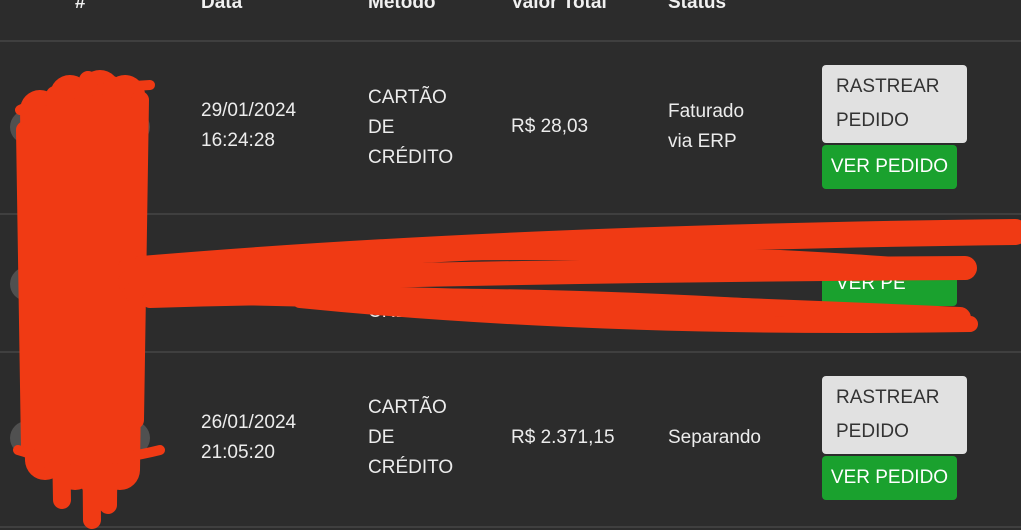 Image resolution: width=1021 pixels, height=530 pixels. What do you see at coordinates (80, 6) in the screenshot?
I see `header-index: #` at bounding box center [80, 6].